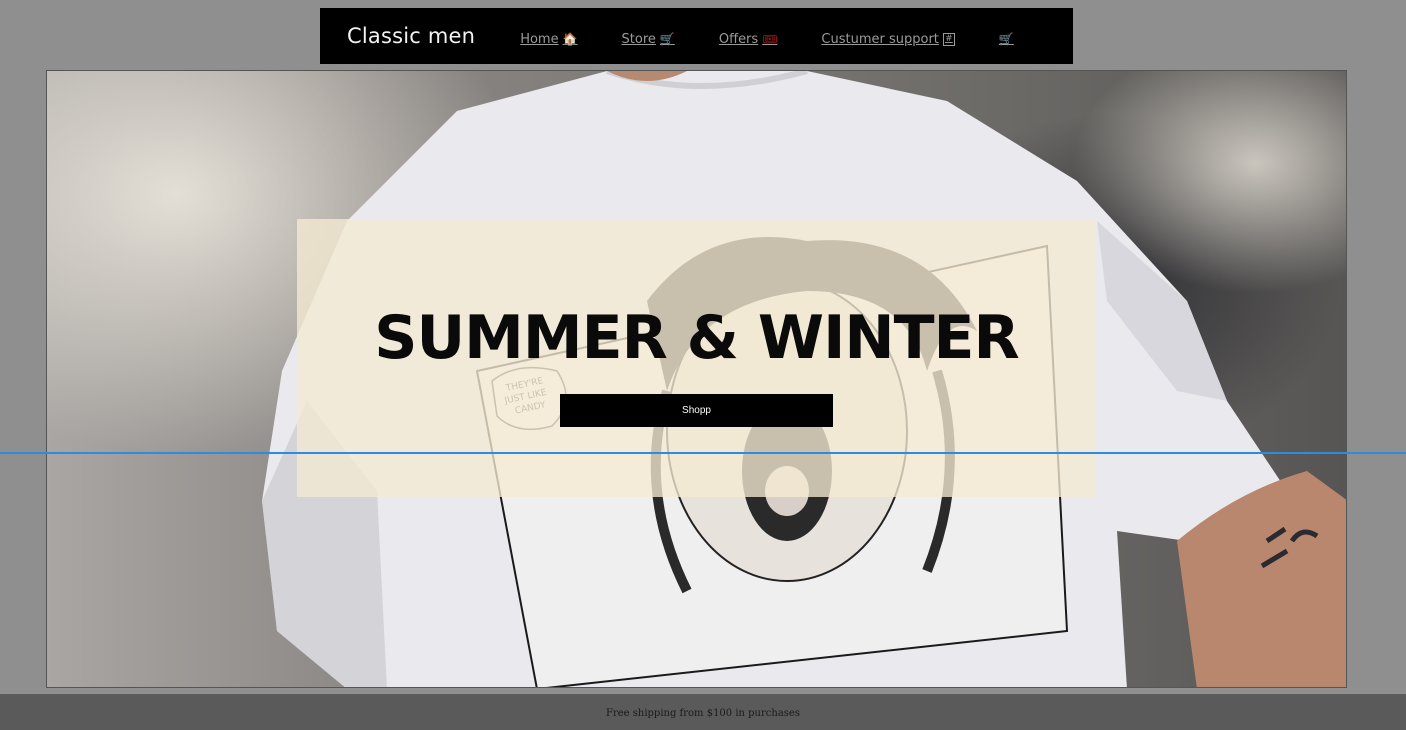 This screenshot has height=730, width=1406. Describe the element at coordinates (696, 338) in the screenshot. I see `hero-headline: SUMMER & WINTER` at that location.